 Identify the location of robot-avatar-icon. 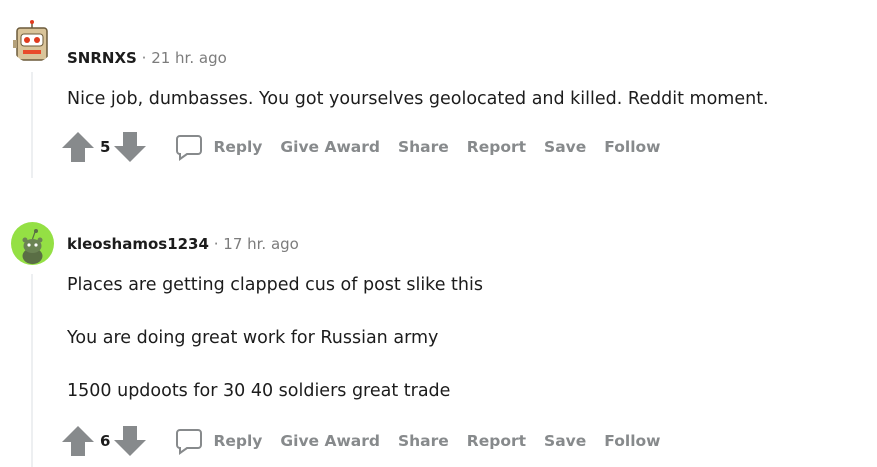
(30, 40).